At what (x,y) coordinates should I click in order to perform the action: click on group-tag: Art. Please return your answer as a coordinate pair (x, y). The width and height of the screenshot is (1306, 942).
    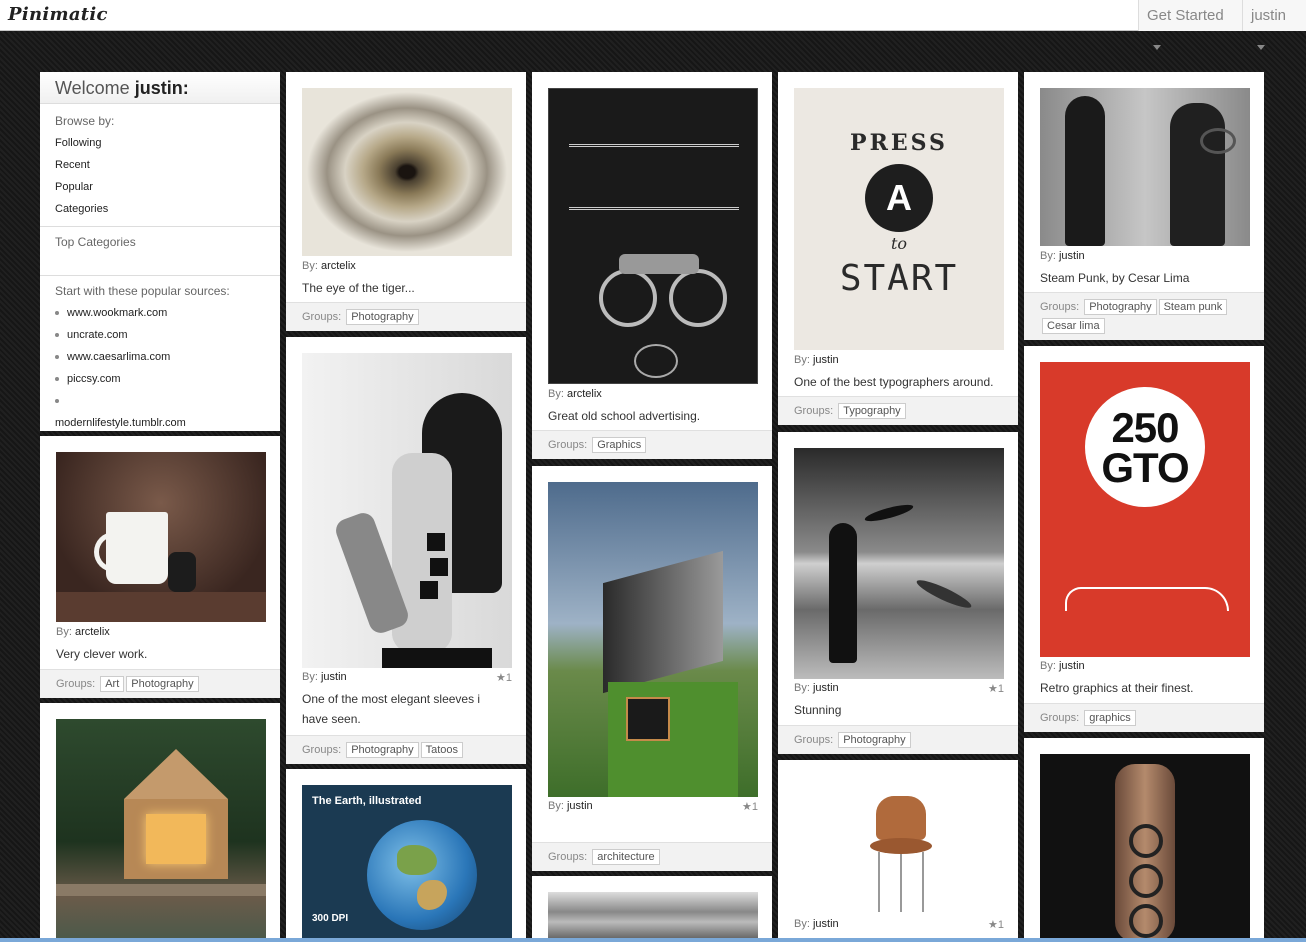
    Looking at the image, I should click on (112, 684).